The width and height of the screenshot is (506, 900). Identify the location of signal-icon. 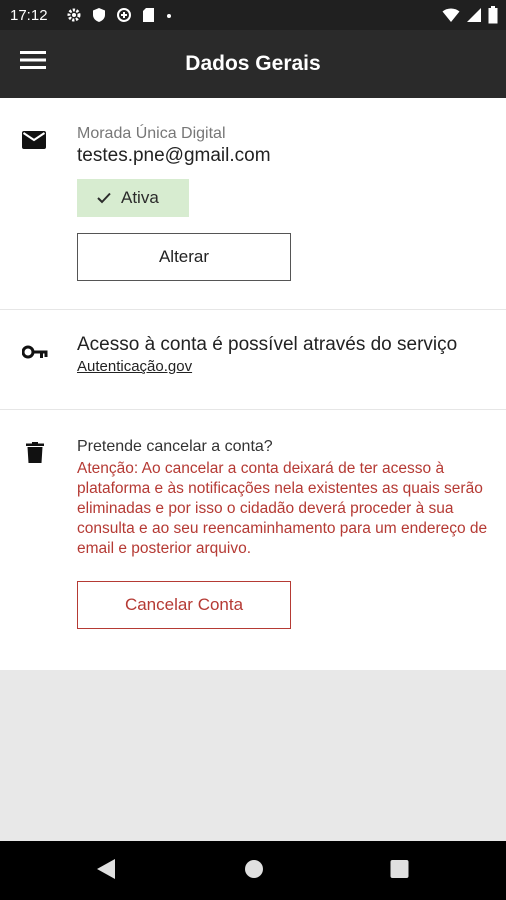
(474, 15).